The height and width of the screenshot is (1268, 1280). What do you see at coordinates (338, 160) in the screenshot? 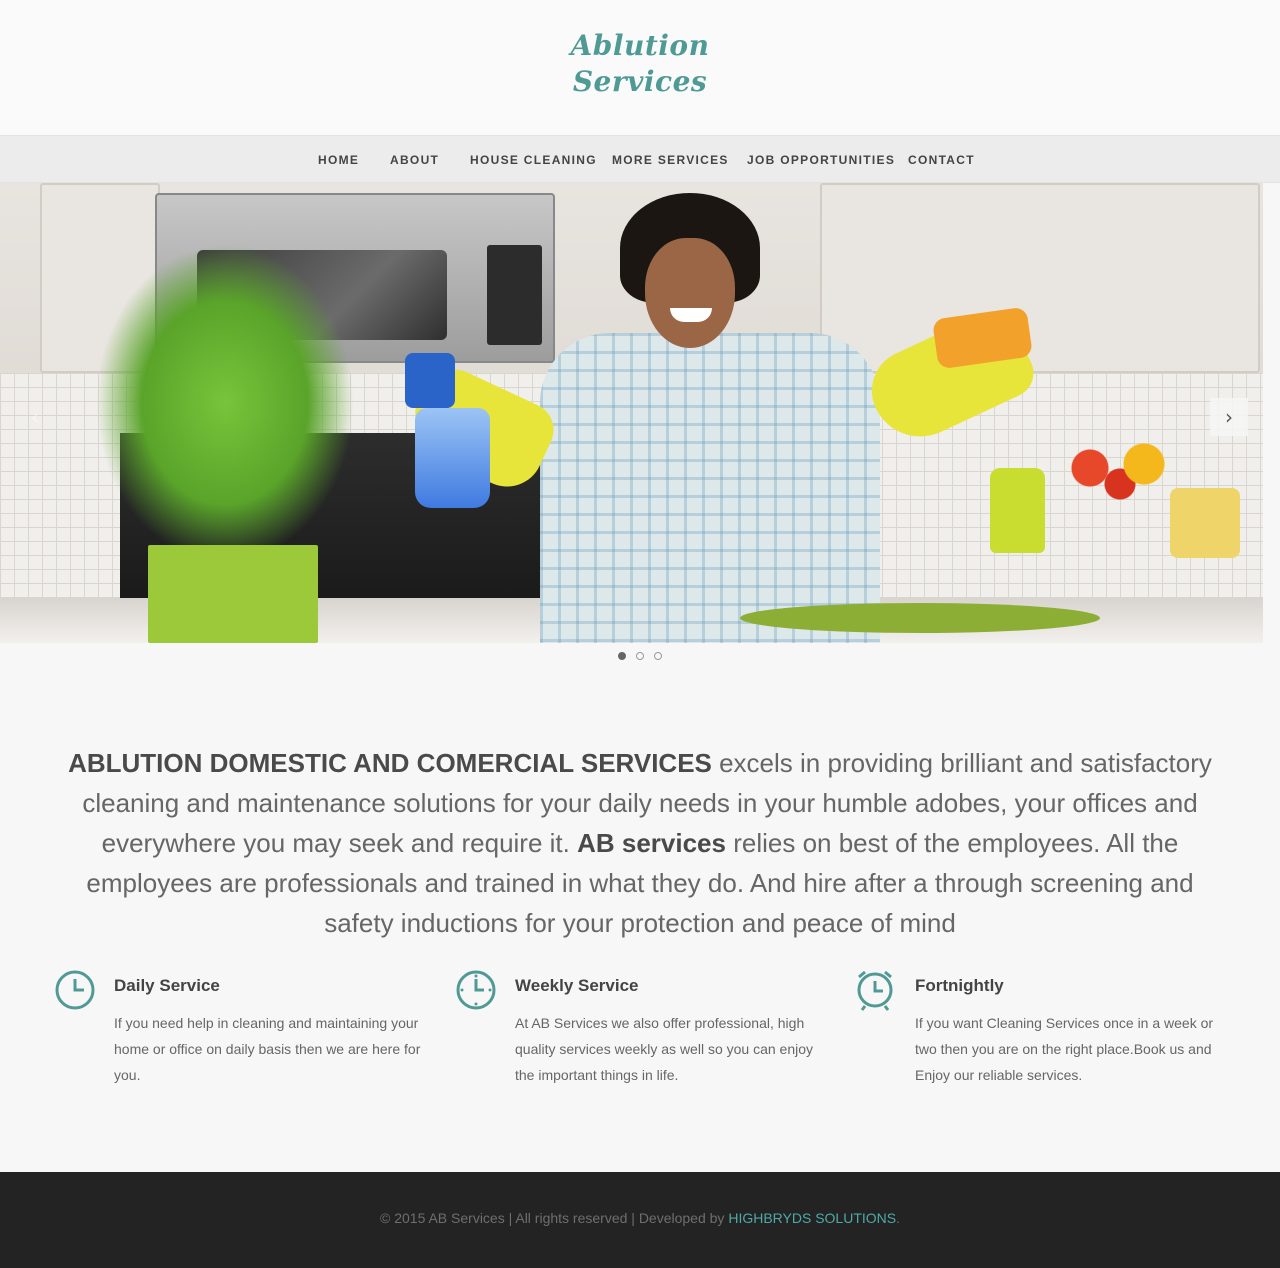
I see `nav-item-home: HOME` at bounding box center [338, 160].